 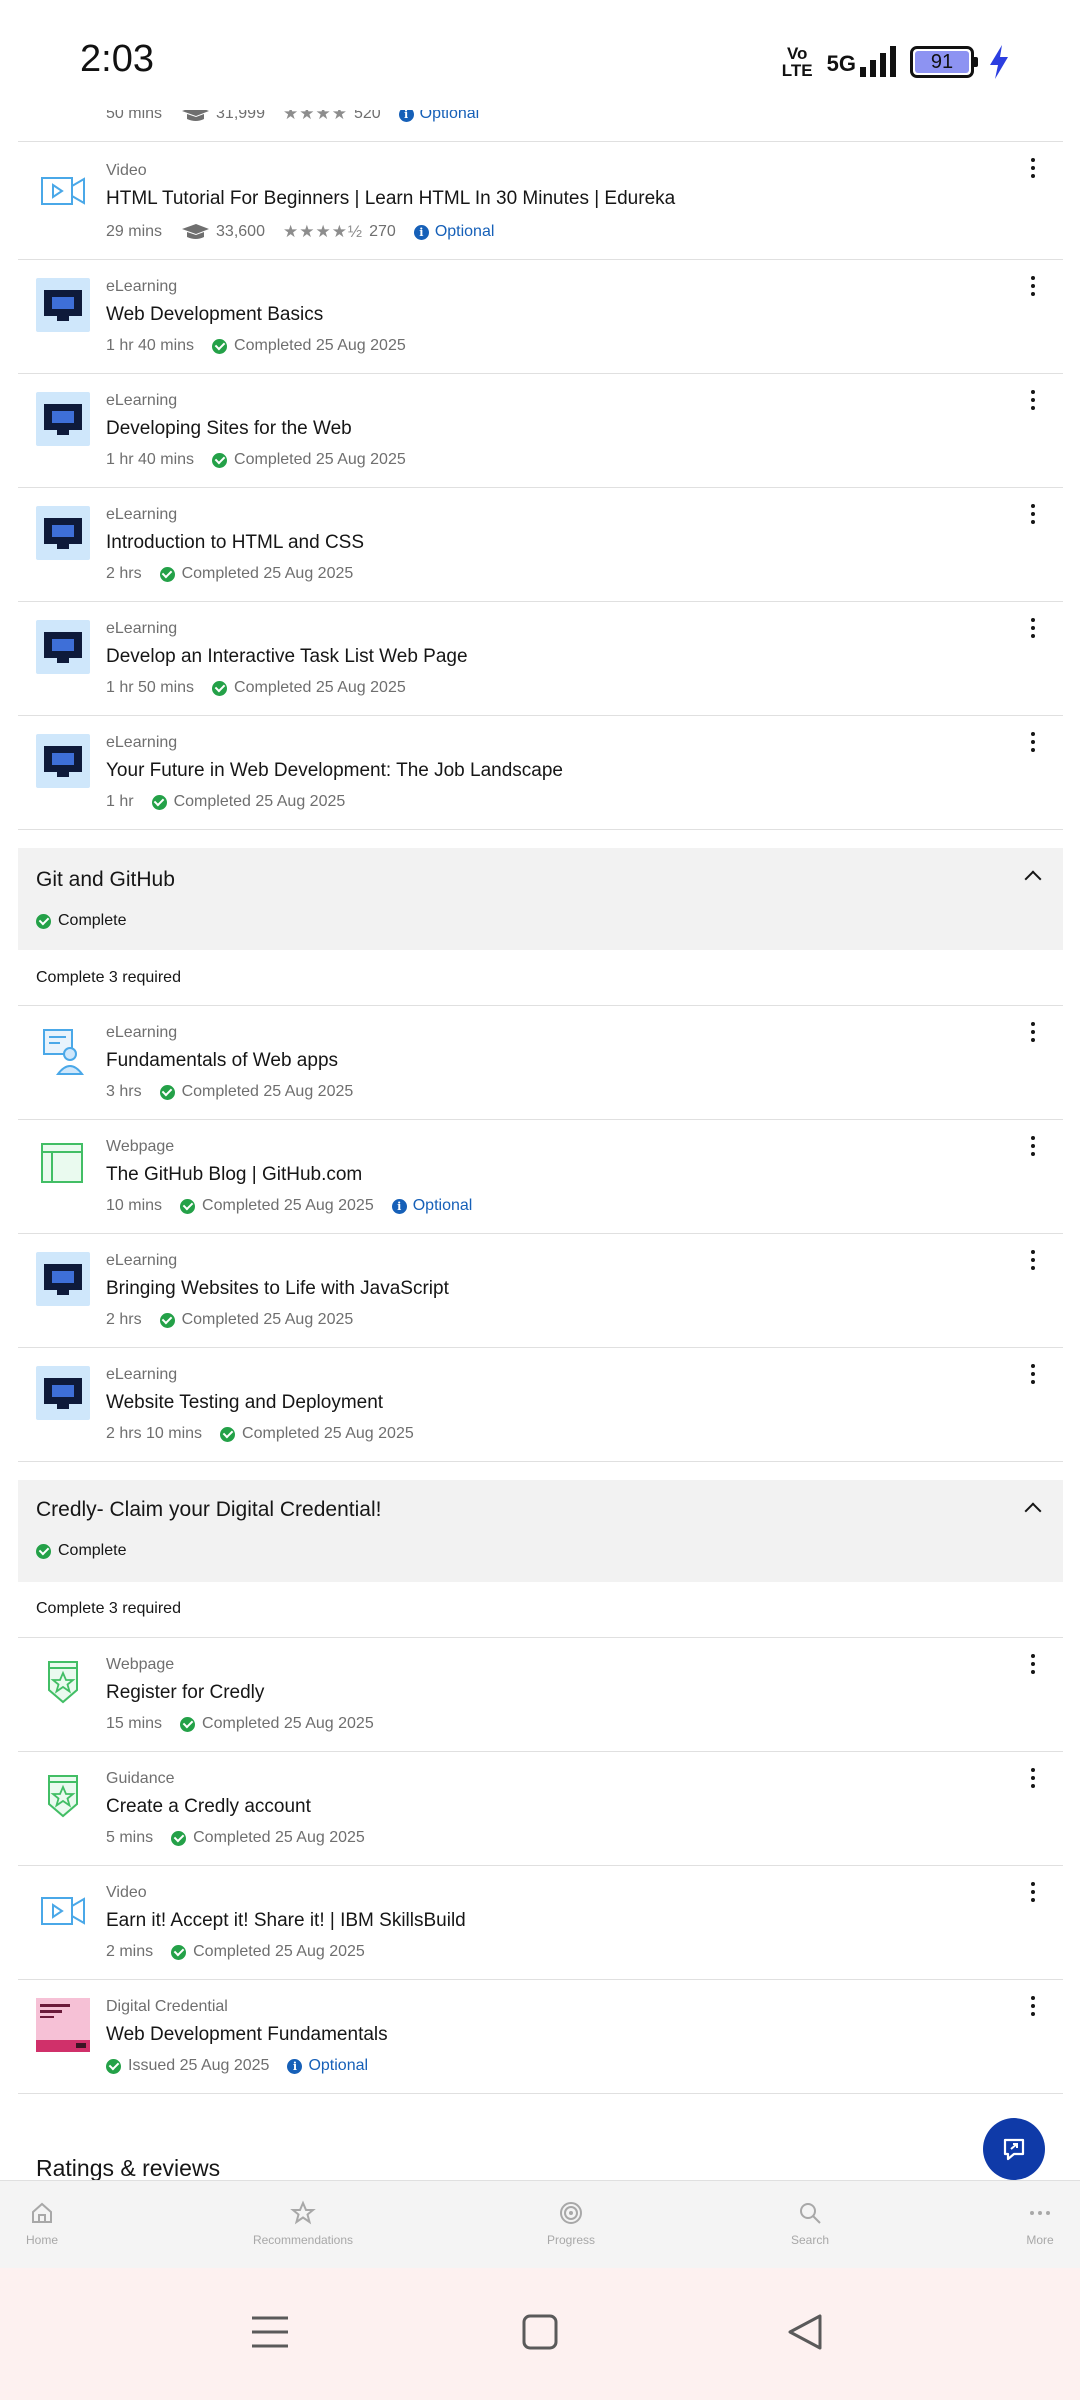 I want to click on nav-search: Search, so click(x=810, y=2223).